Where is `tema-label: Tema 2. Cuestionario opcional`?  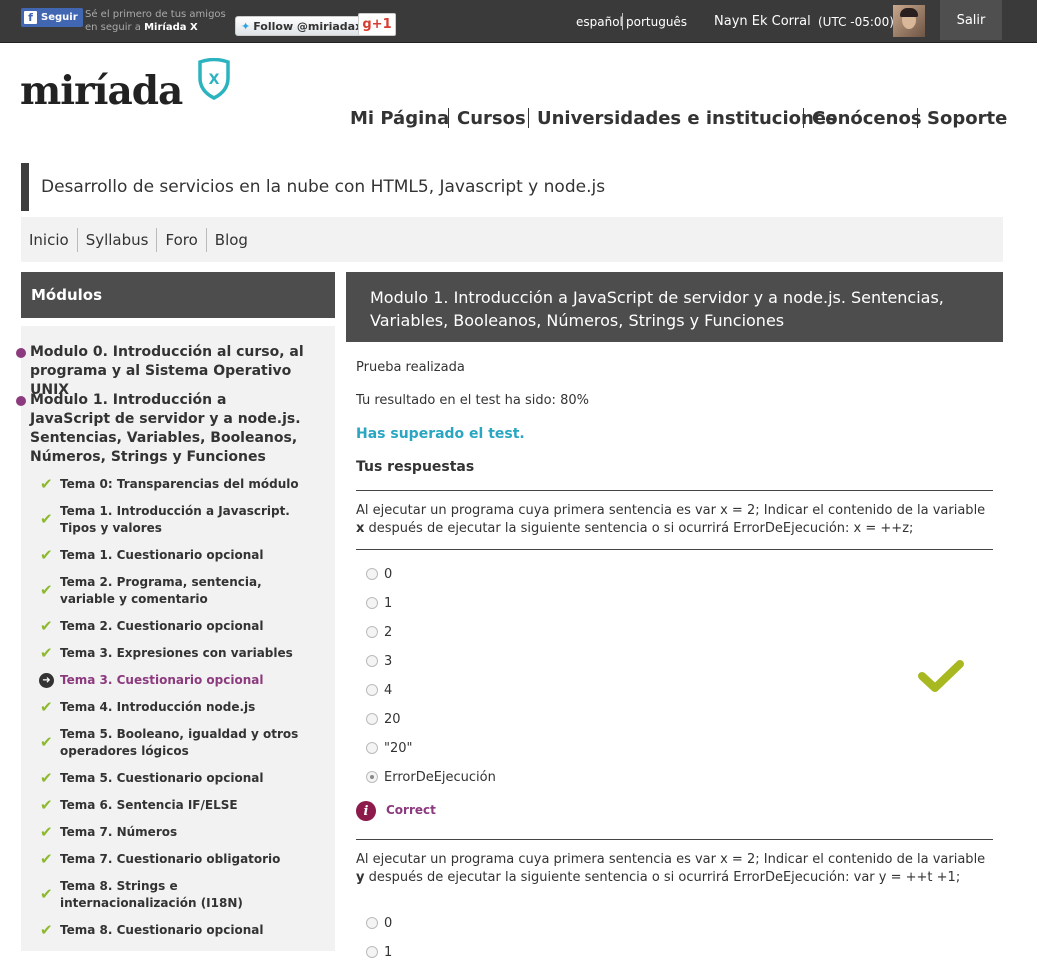
tema-label: Tema 2. Cuestionario opcional is located at coordinates (162, 626).